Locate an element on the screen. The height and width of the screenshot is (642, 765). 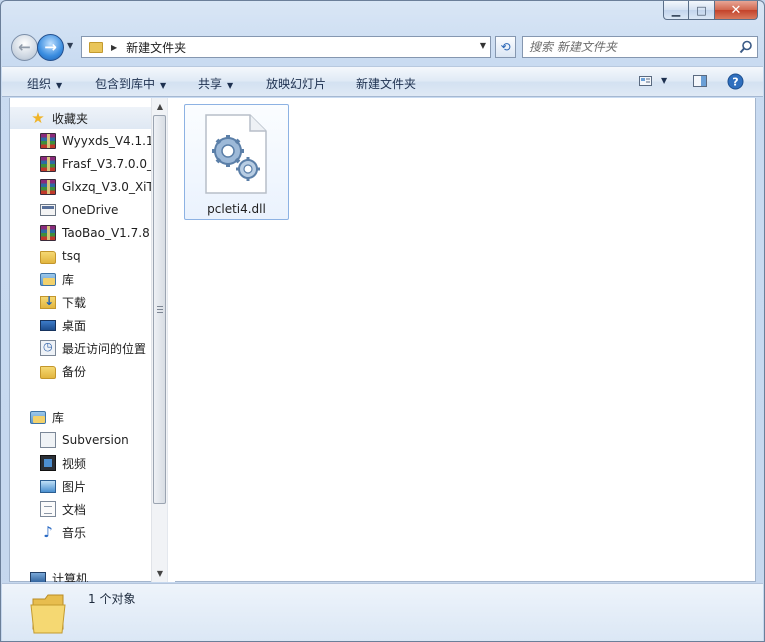
sidebar-item-subversion: Subversion is located at coordinates (80, 440).